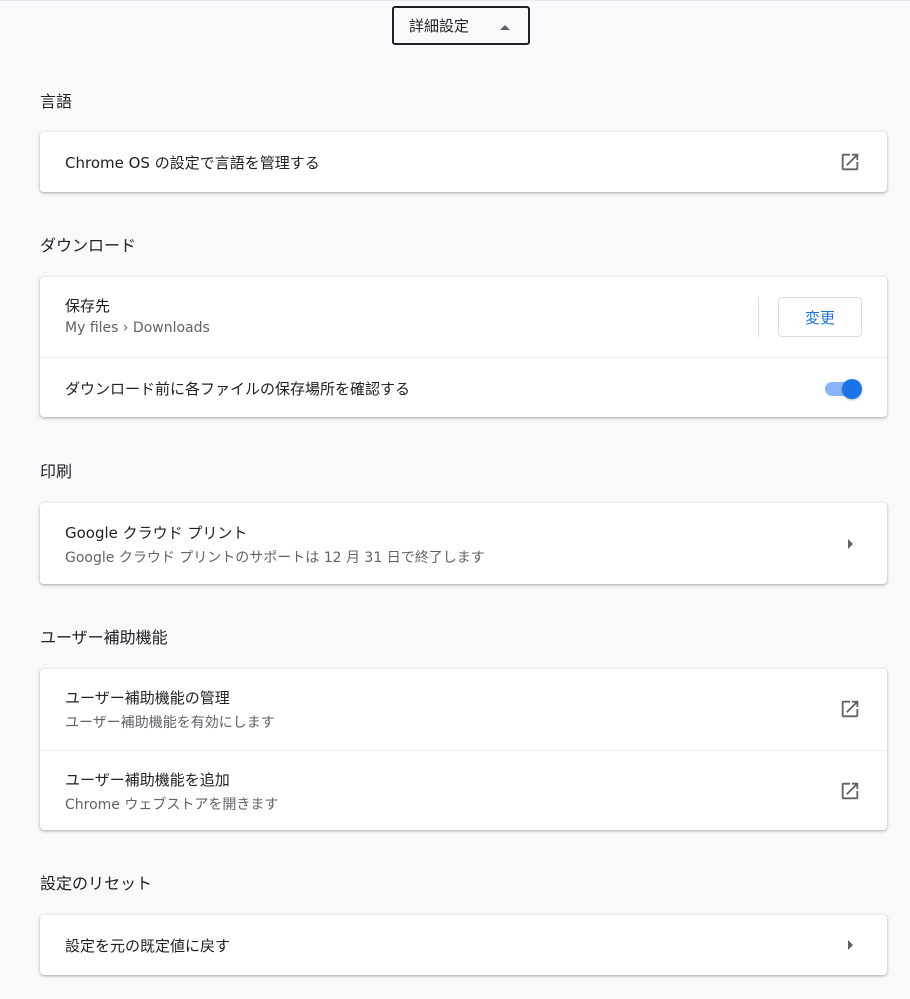  What do you see at coordinates (170, 723) in the screenshot?
I see `manage-accessibility-sublabel: ユーザー補助機能を有効にします` at bounding box center [170, 723].